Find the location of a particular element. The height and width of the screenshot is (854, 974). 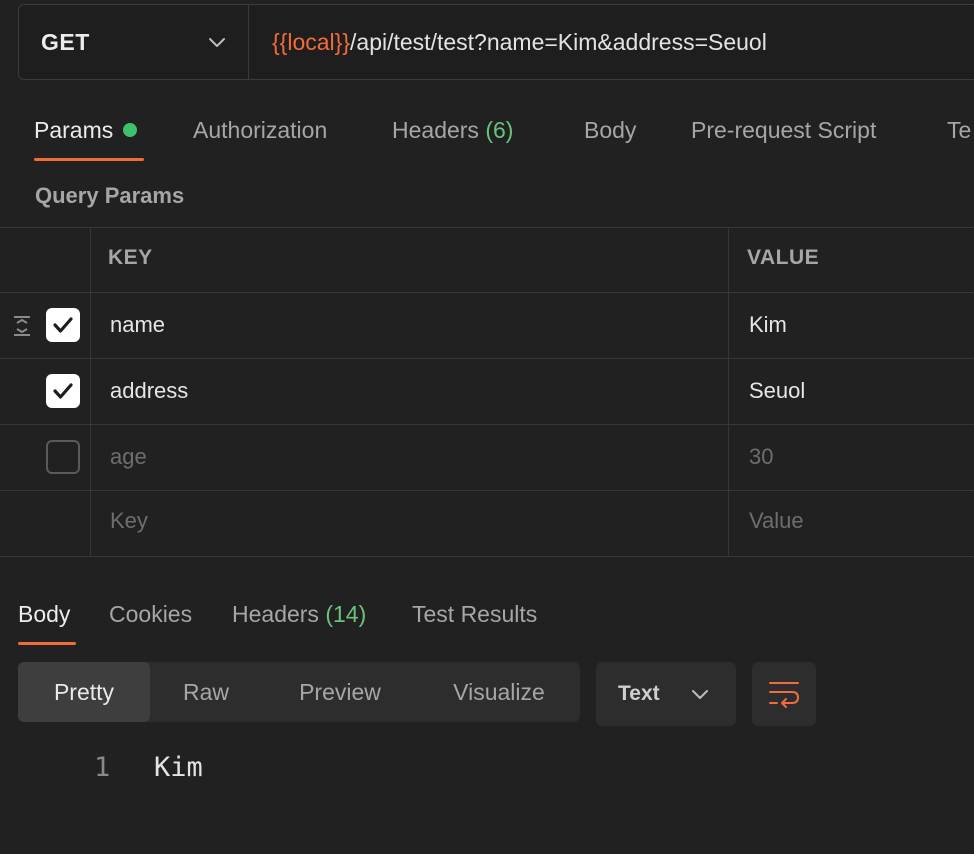

view-mode-preview: Preview is located at coordinates (340, 692).